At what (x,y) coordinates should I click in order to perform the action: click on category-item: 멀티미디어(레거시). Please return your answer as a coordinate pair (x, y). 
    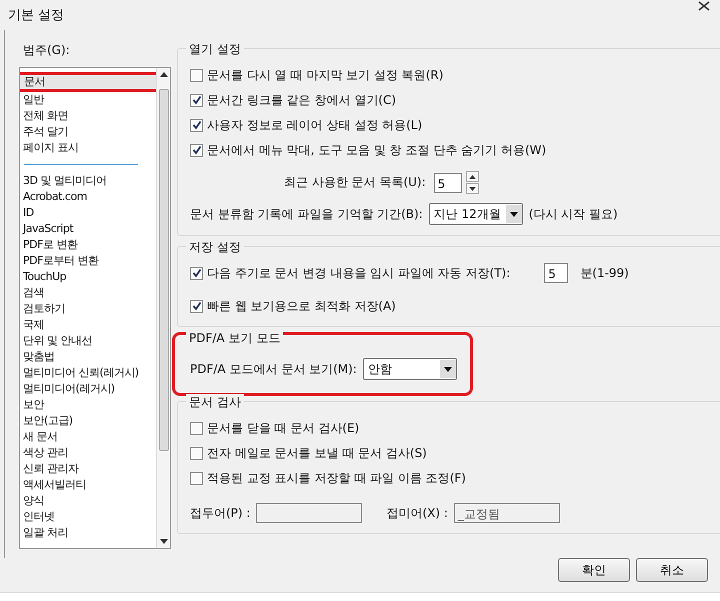
    Looking at the image, I should click on (88, 389).